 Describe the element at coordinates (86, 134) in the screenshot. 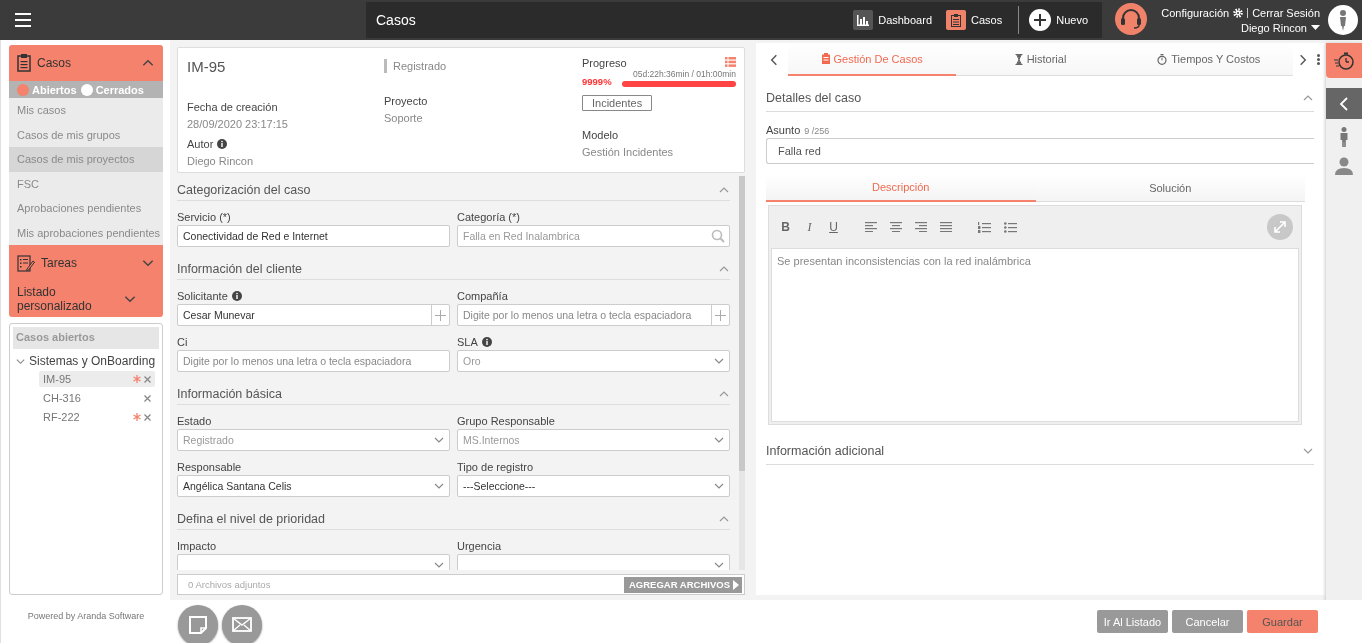

I see `sidebar-item: Casos de mis grupos` at that location.